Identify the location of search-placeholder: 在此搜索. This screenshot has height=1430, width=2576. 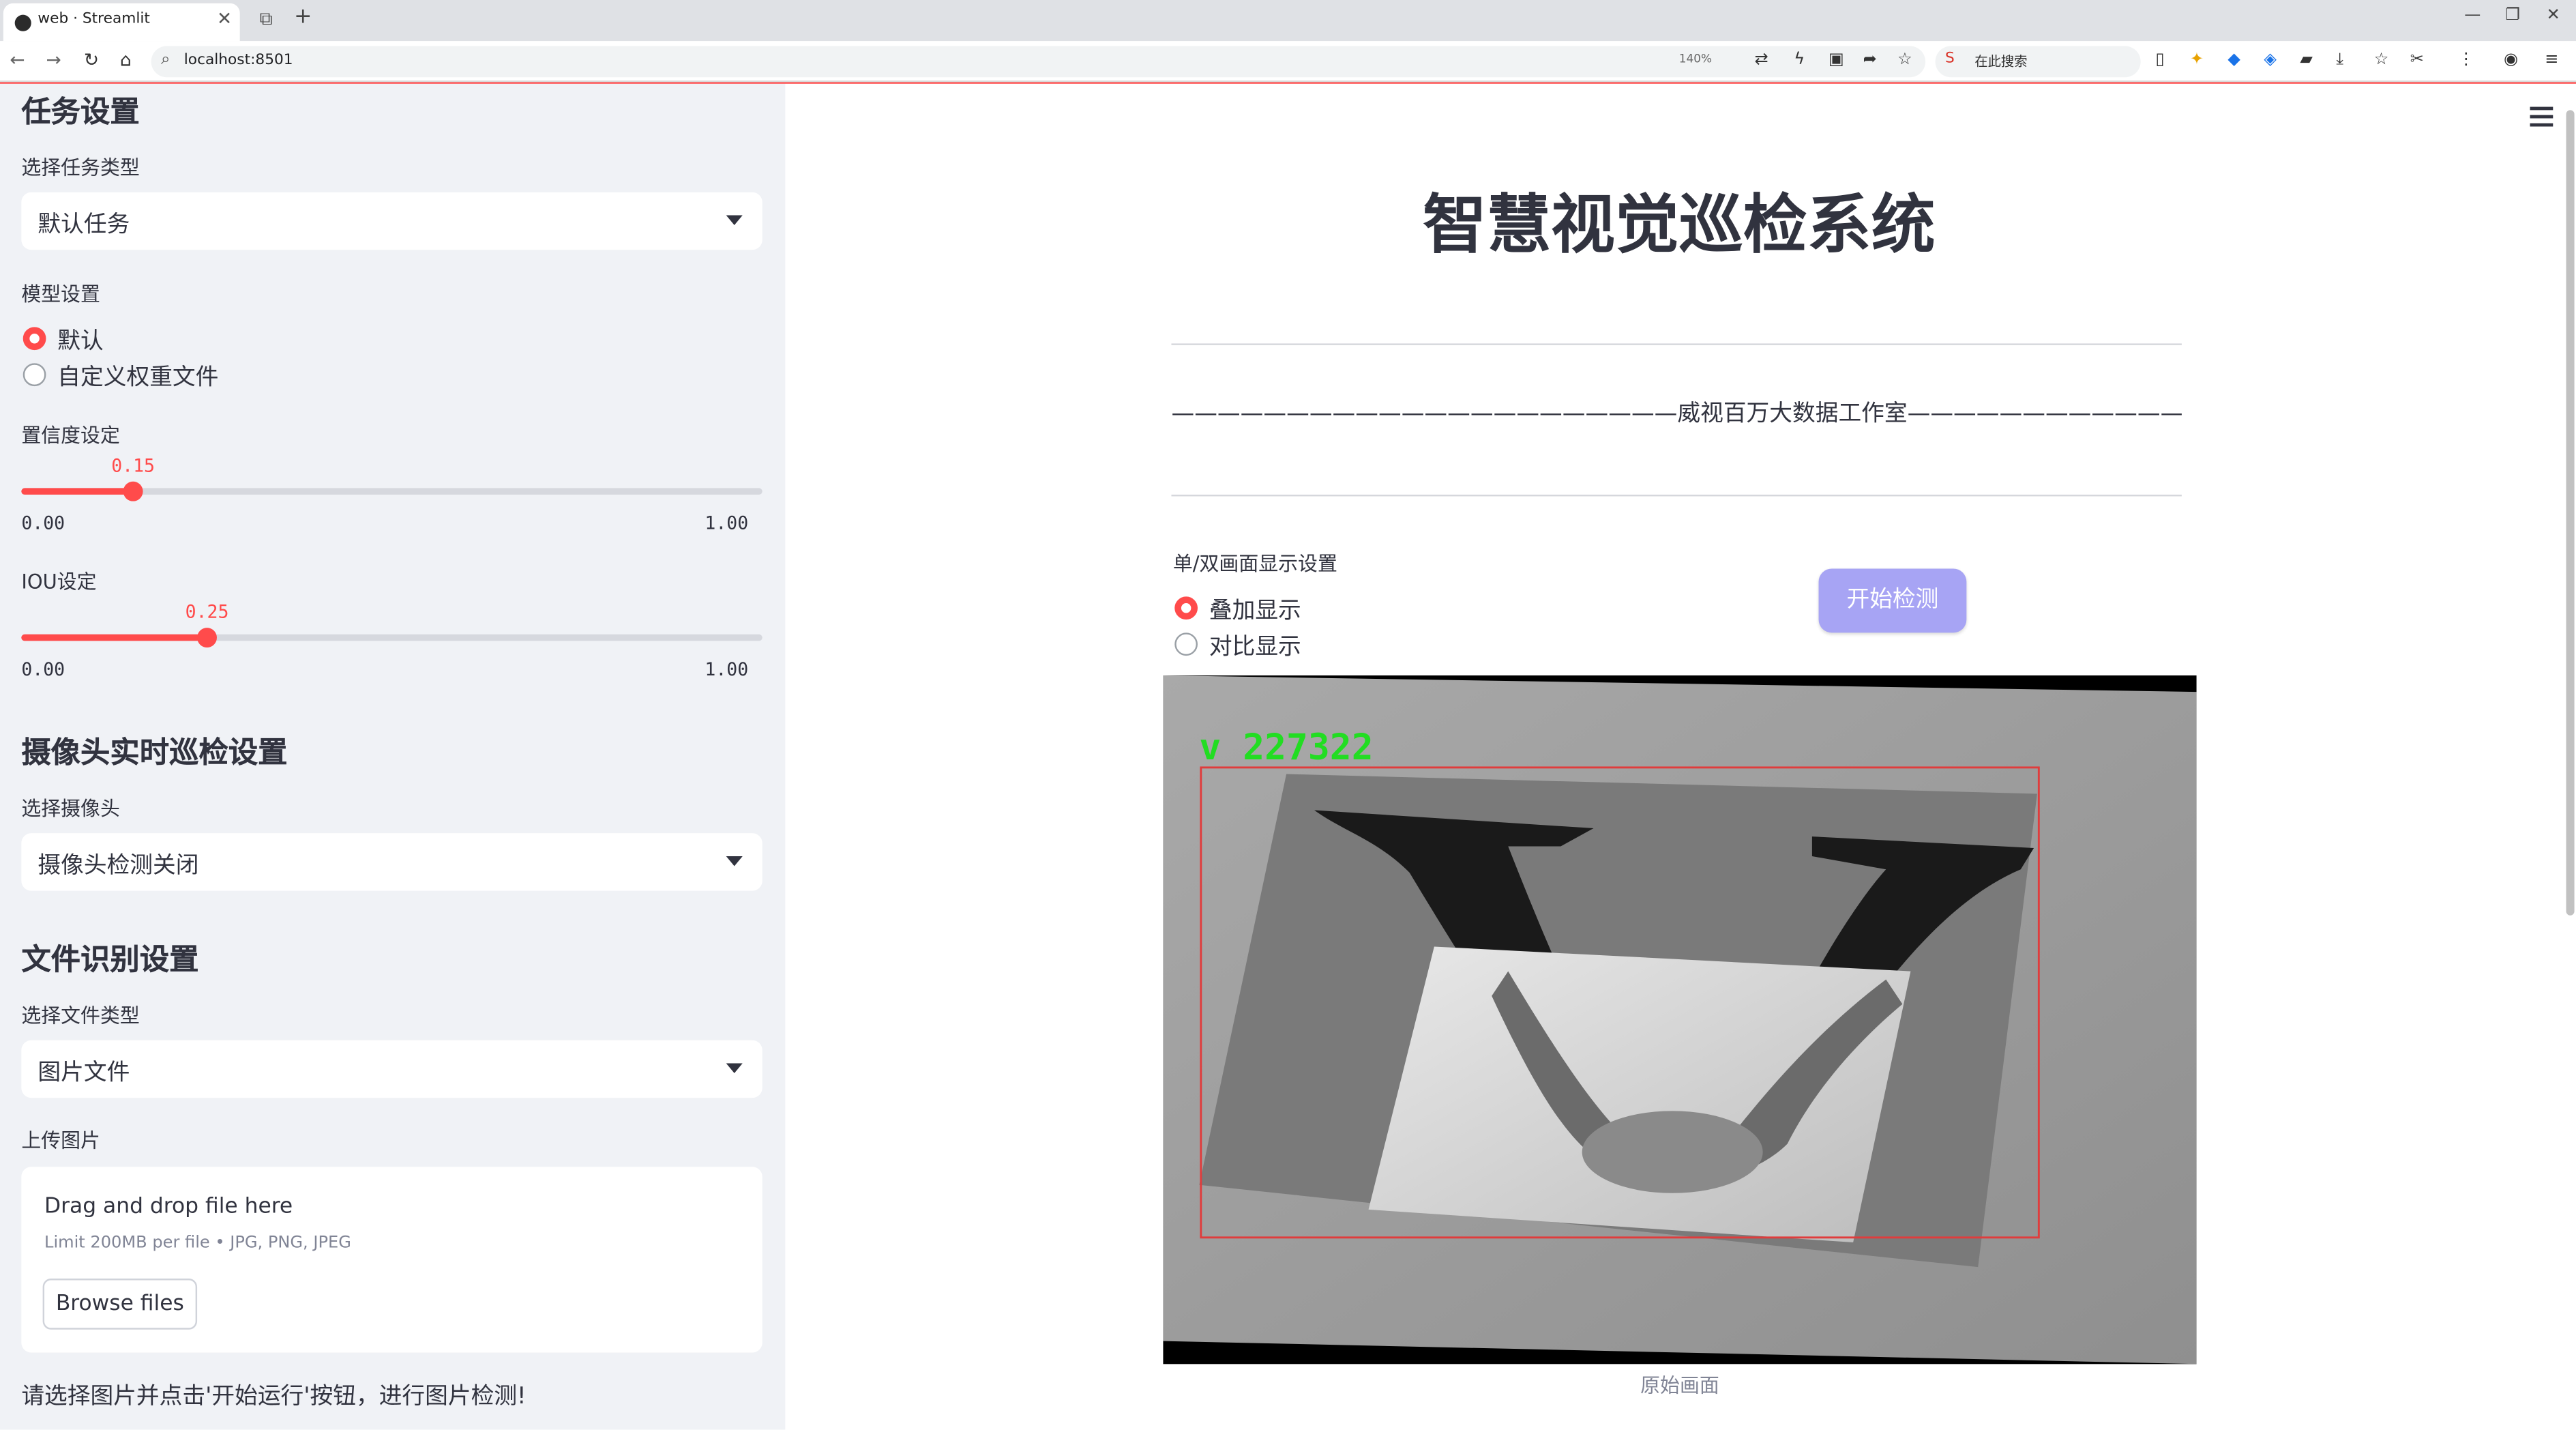
(2001, 62).